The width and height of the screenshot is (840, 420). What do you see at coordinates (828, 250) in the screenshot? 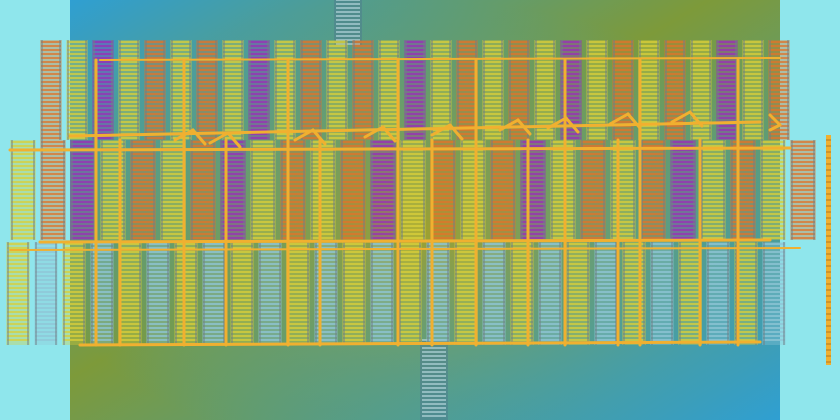
I see `right-edge-pole` at bounding box center [828, 250].